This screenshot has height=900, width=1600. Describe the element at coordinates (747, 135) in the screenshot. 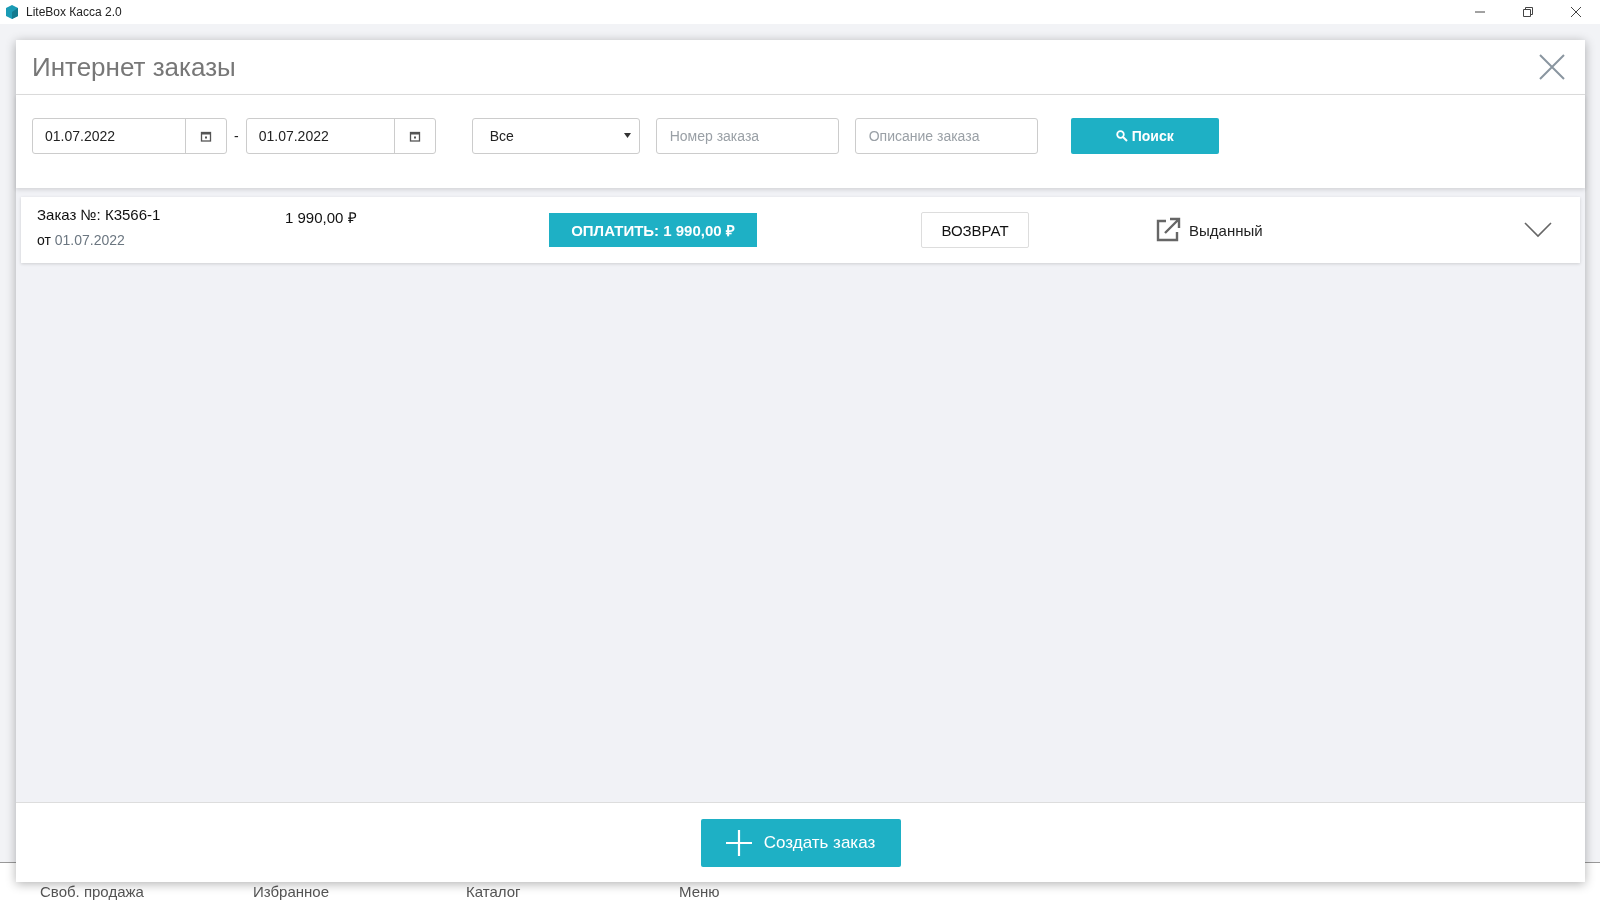

I see `order-number-field: Номер заказа` at that location.